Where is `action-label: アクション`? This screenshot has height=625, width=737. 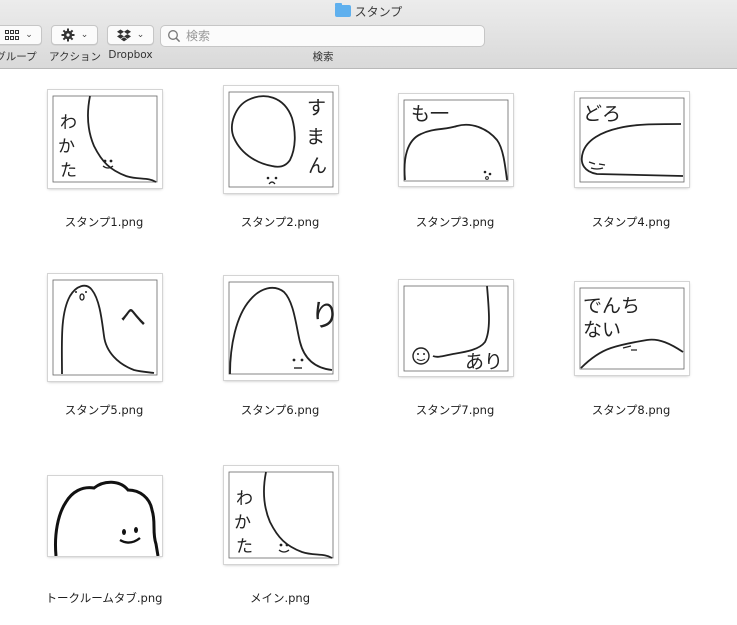 action-label: アクション is located at coordinates (75, 57).